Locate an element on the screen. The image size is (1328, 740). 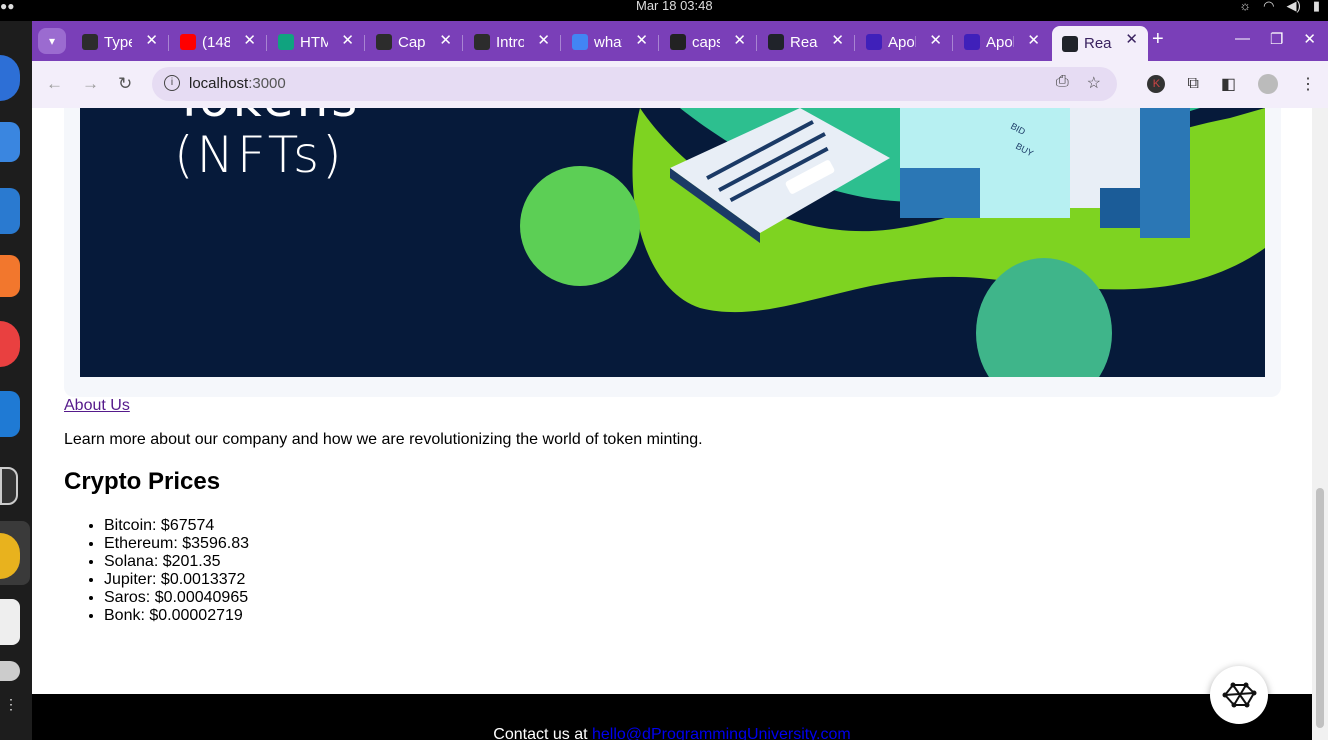
extension-k-icon: K is located at coordinates (1156, 84).